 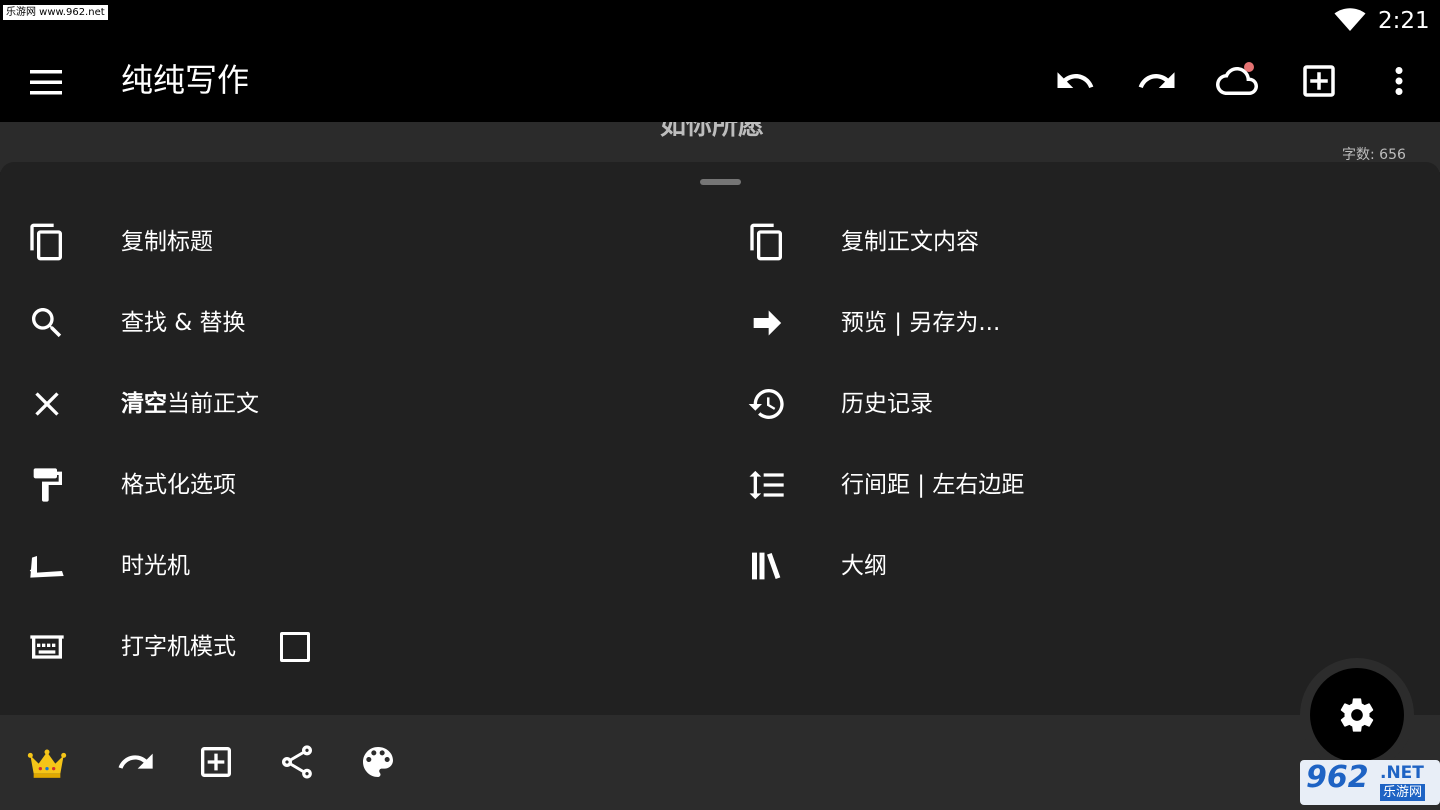 I want to click on add-document-button, so click(x=1319, y=81).